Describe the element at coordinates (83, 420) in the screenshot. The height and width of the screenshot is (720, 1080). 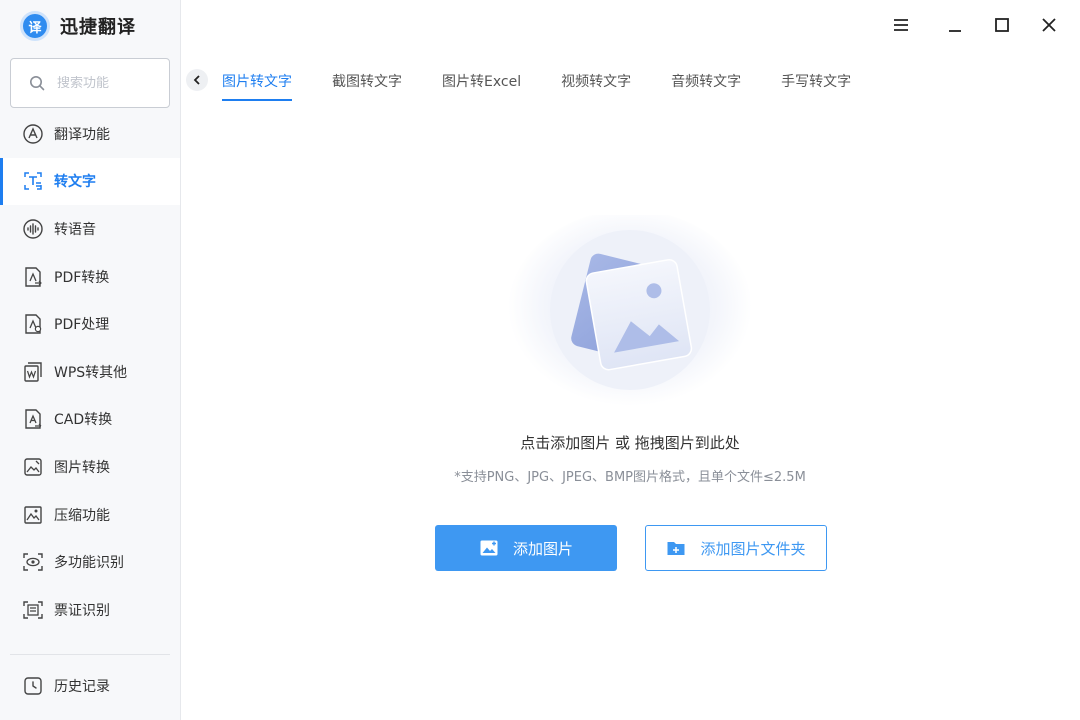
I see `sidebar-item-label: CAD转换` at that location.